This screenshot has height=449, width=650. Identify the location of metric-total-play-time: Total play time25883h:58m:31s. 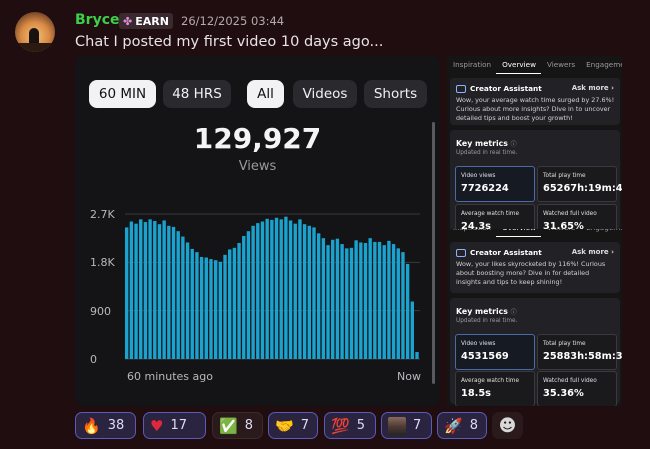
(579, 352).